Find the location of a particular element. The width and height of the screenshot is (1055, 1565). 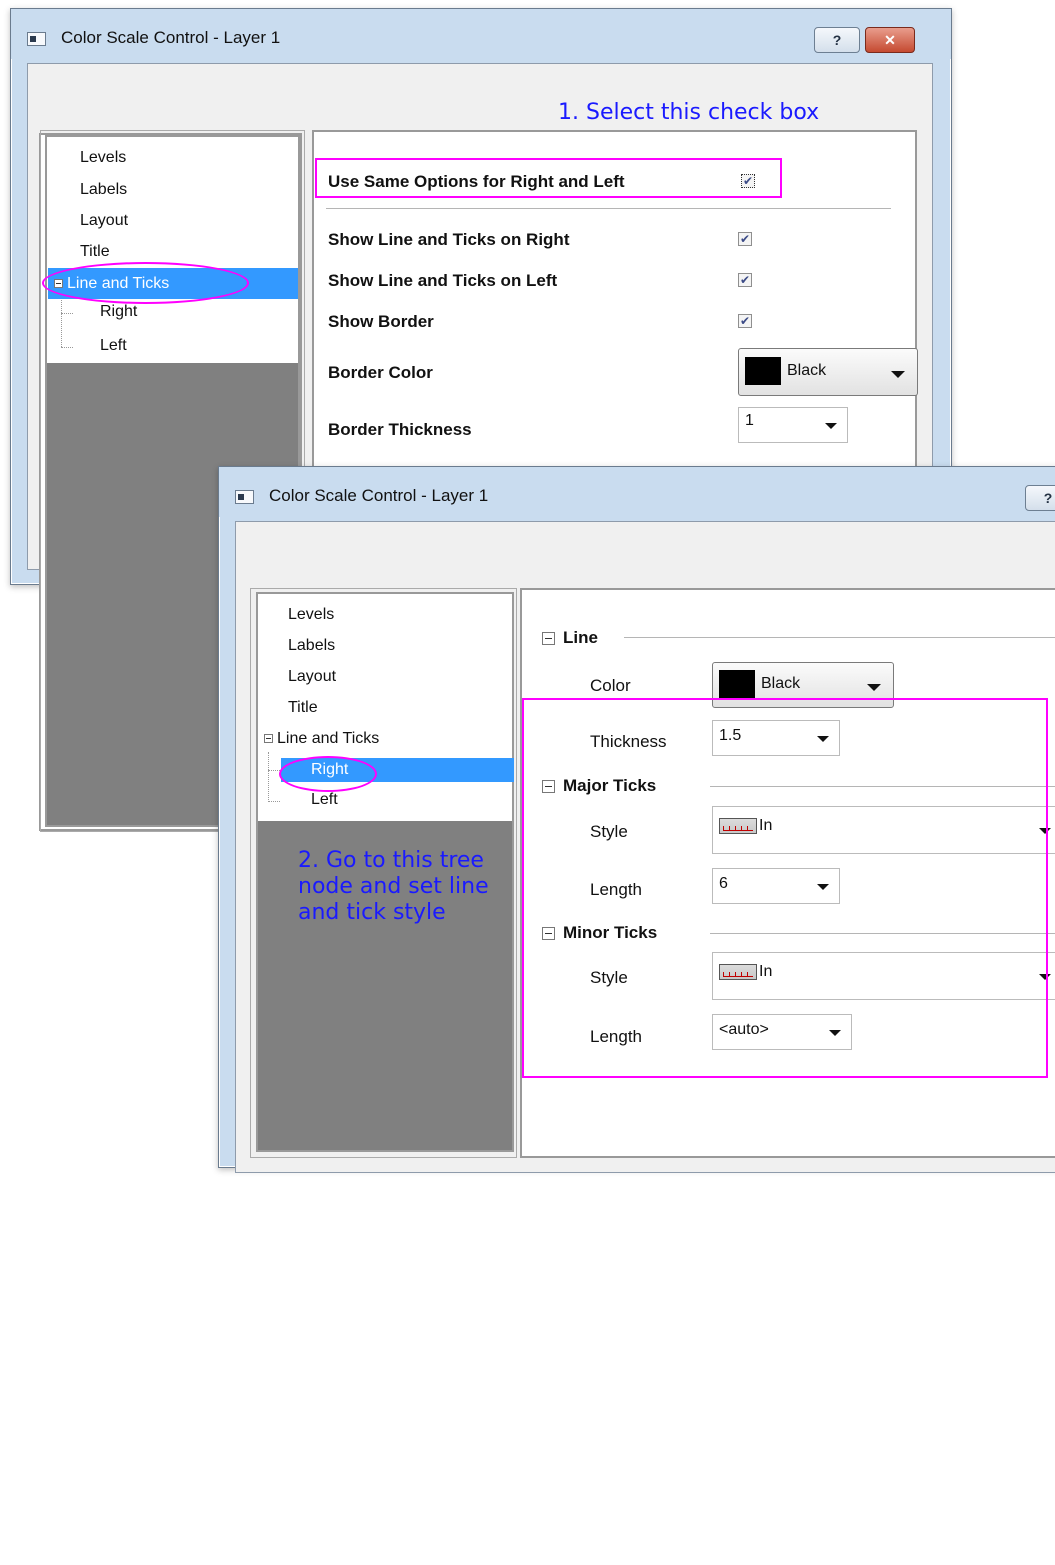

dialog-front-title: Color Scale Control - Layer 1 is located at coordinates (379, 495).